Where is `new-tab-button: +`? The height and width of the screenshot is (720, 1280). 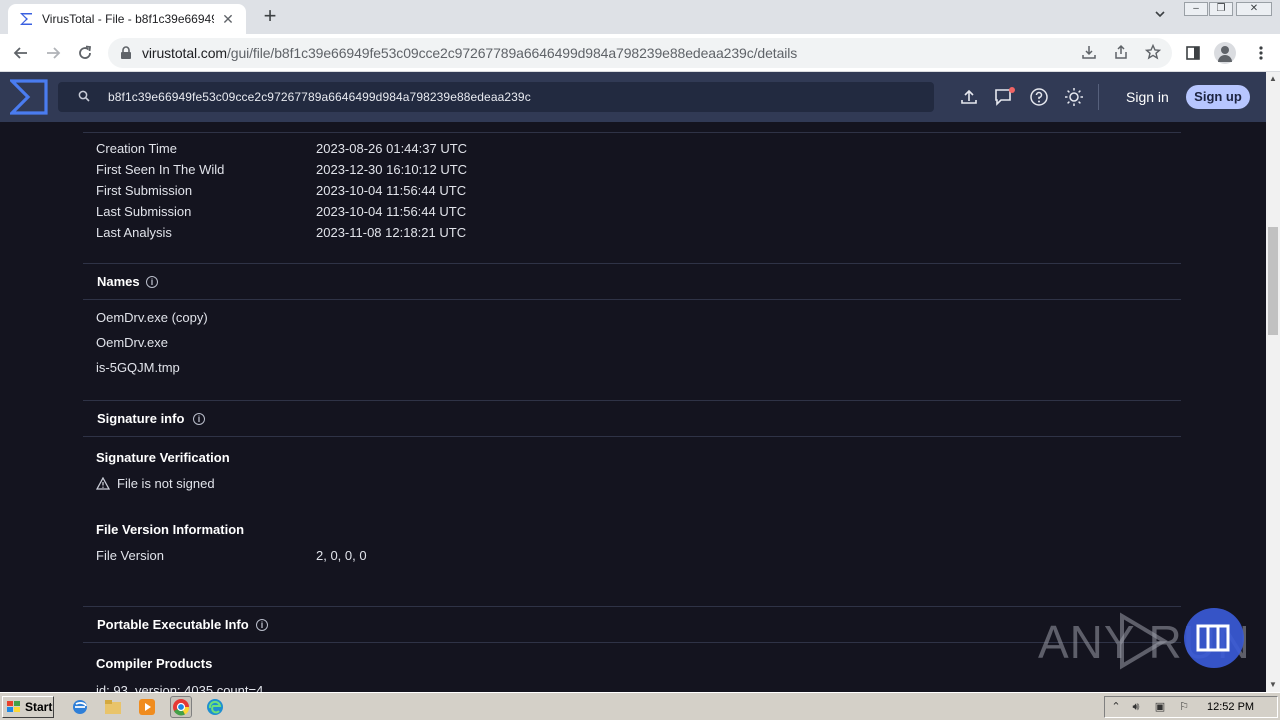
new-tab-button: + is located at coordinates (270, 16).